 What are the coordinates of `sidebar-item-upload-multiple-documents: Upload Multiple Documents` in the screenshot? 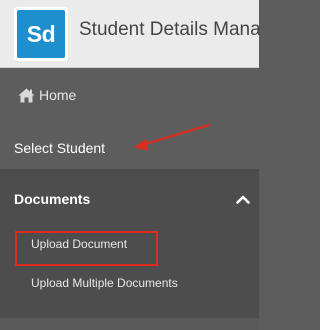 It's located at (129, 283).